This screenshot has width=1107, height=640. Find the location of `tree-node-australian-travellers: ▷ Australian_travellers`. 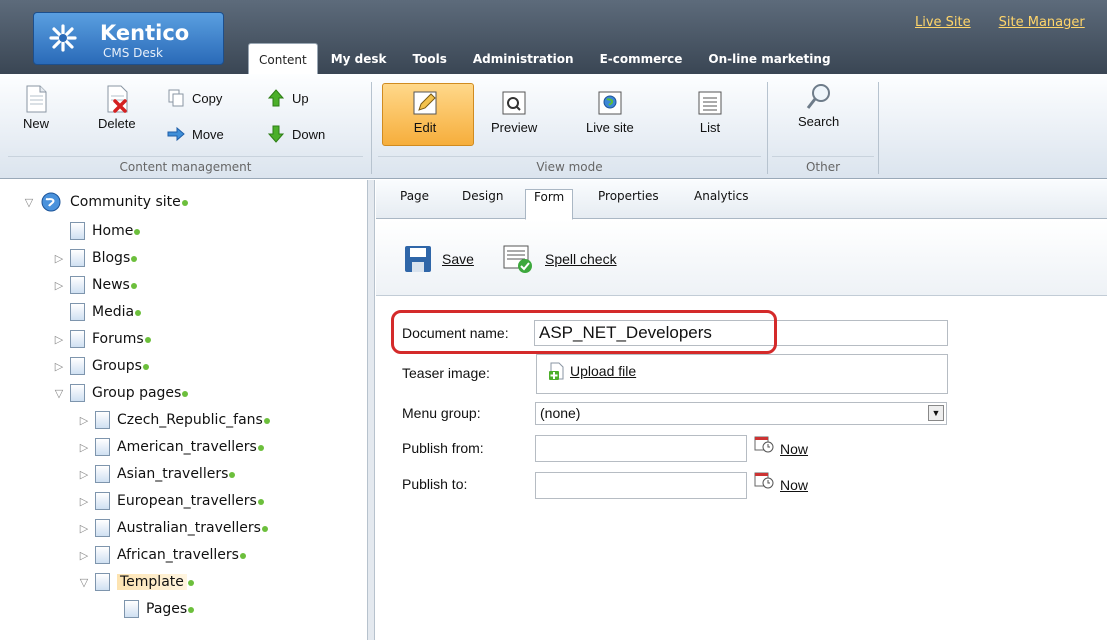

tree-node-australian-travellers: ▷ Australian_travellers is located at coordinates (172, 528).